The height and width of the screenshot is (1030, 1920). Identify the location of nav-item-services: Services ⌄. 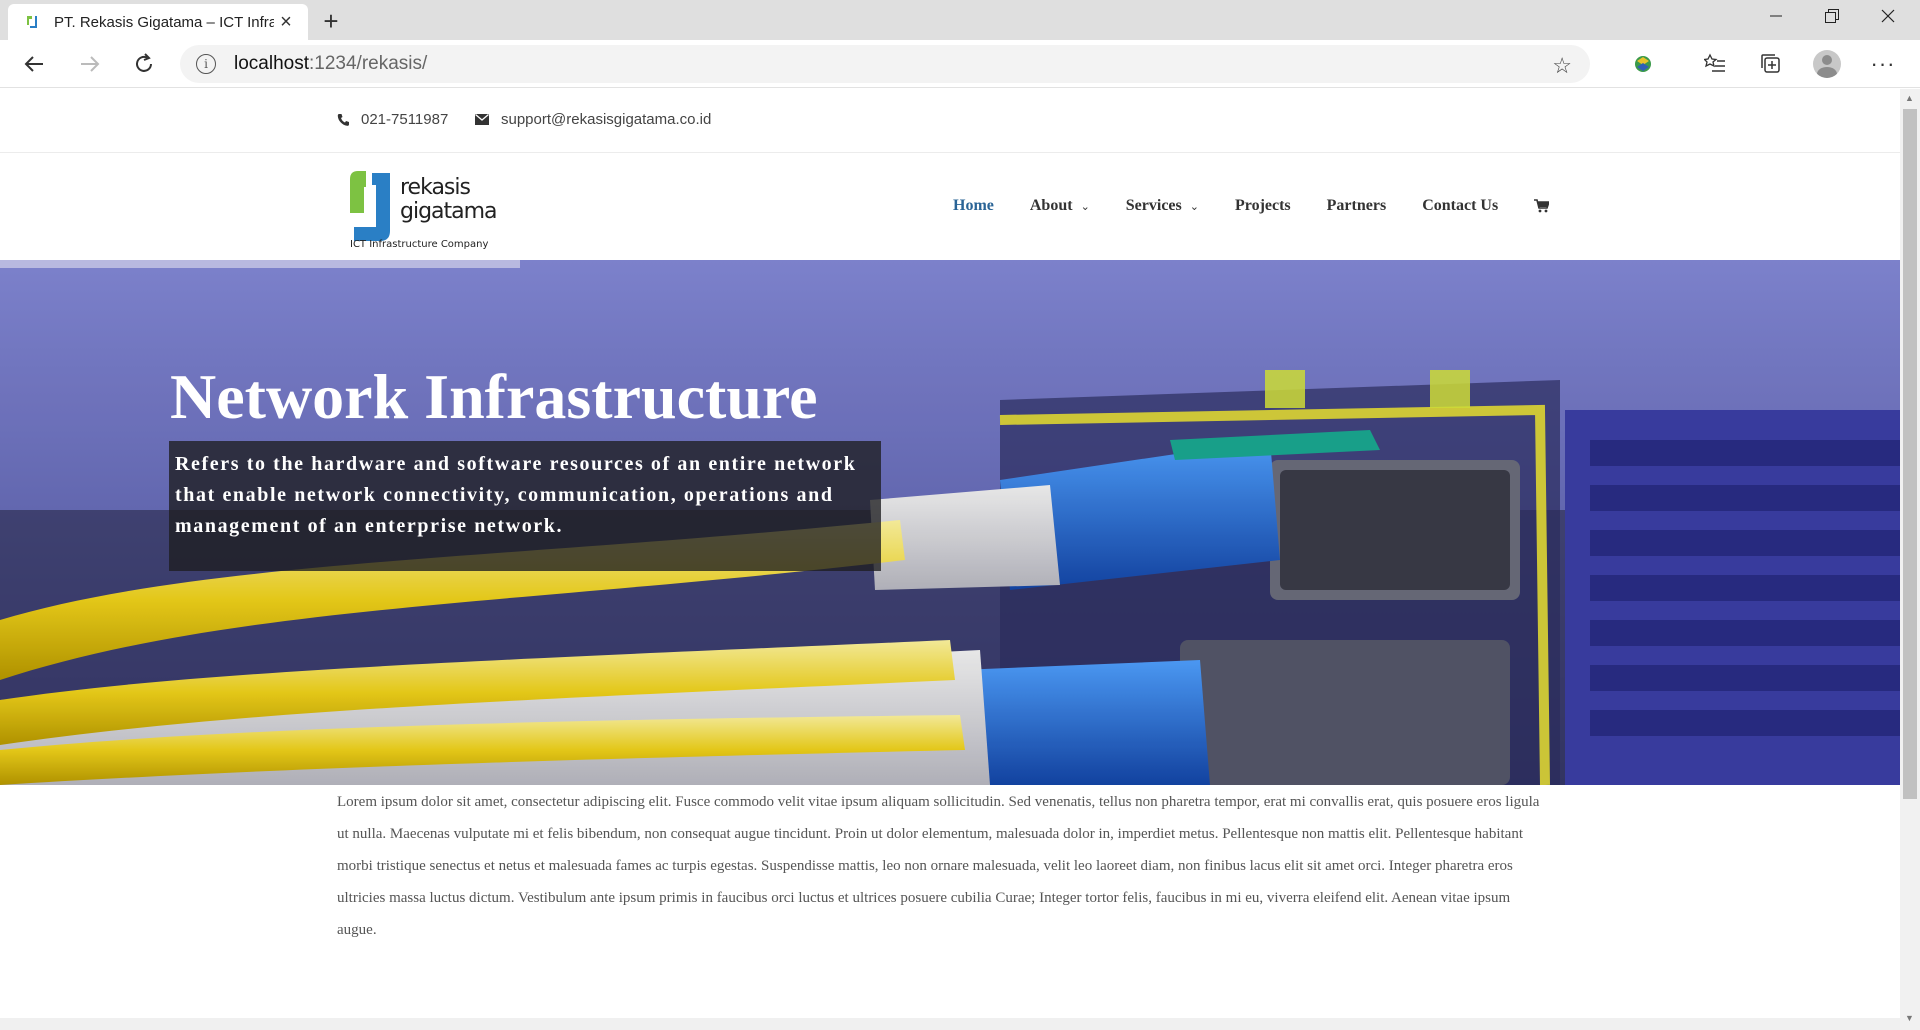
(1162, 206).